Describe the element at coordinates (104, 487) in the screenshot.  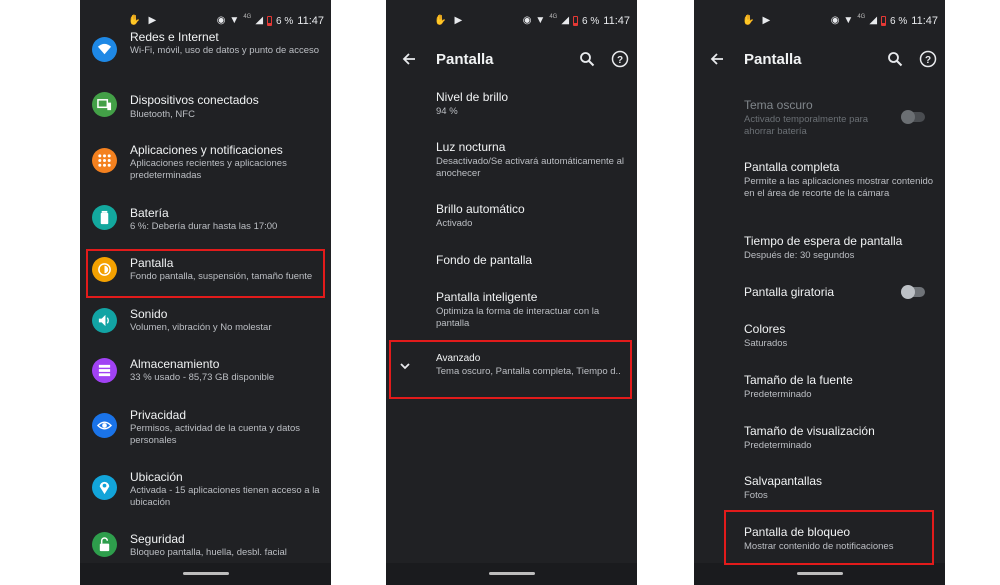
I see `location-icon` at that location.